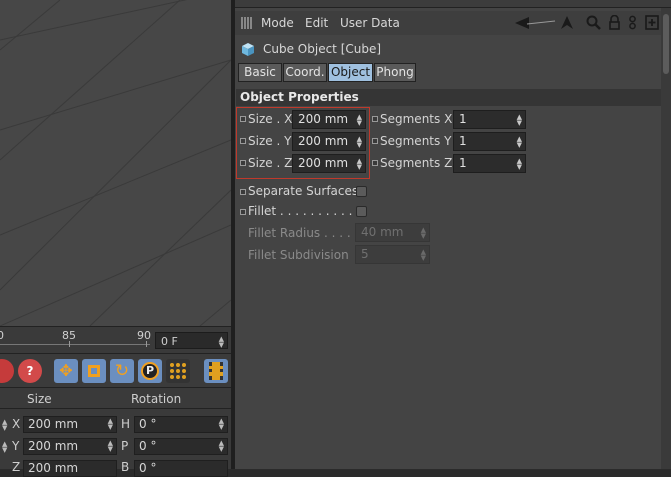  I want to click on playback-toolbar: ? ✥ ↻ P, so click(115, 370).